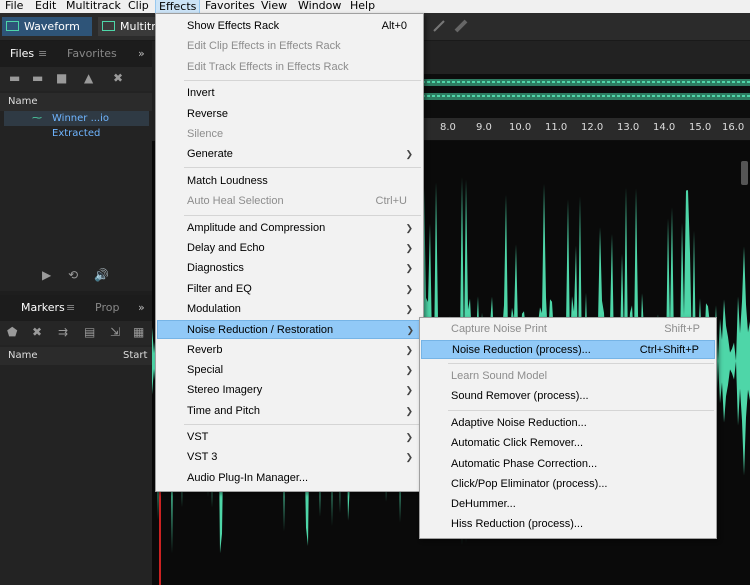 The image size is (750, 585). I want to click on tab-favorites: Favorites, so click(92, 54).